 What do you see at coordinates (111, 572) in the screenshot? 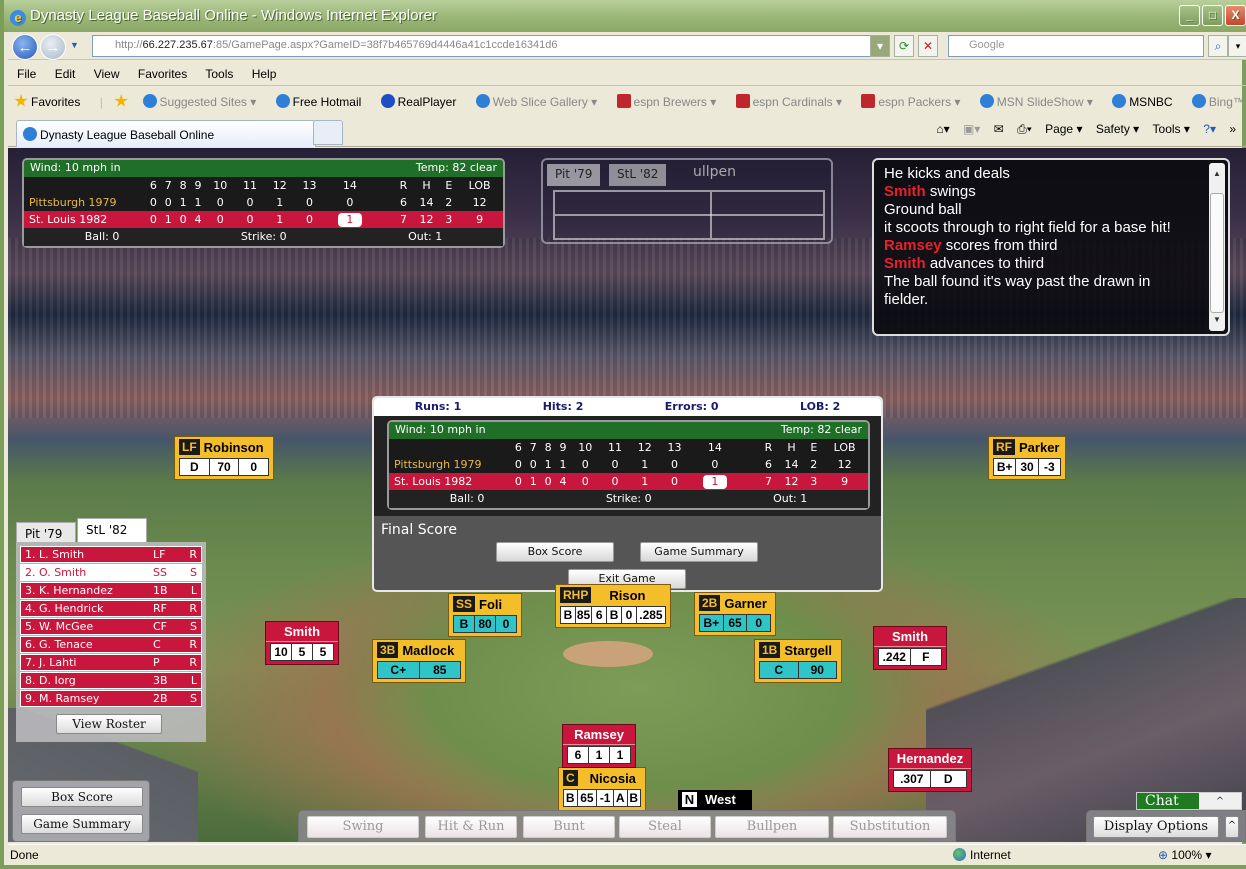
I see `lineup-row-selected: 2. O. Smith SS S` at bounding box center [111, 572].